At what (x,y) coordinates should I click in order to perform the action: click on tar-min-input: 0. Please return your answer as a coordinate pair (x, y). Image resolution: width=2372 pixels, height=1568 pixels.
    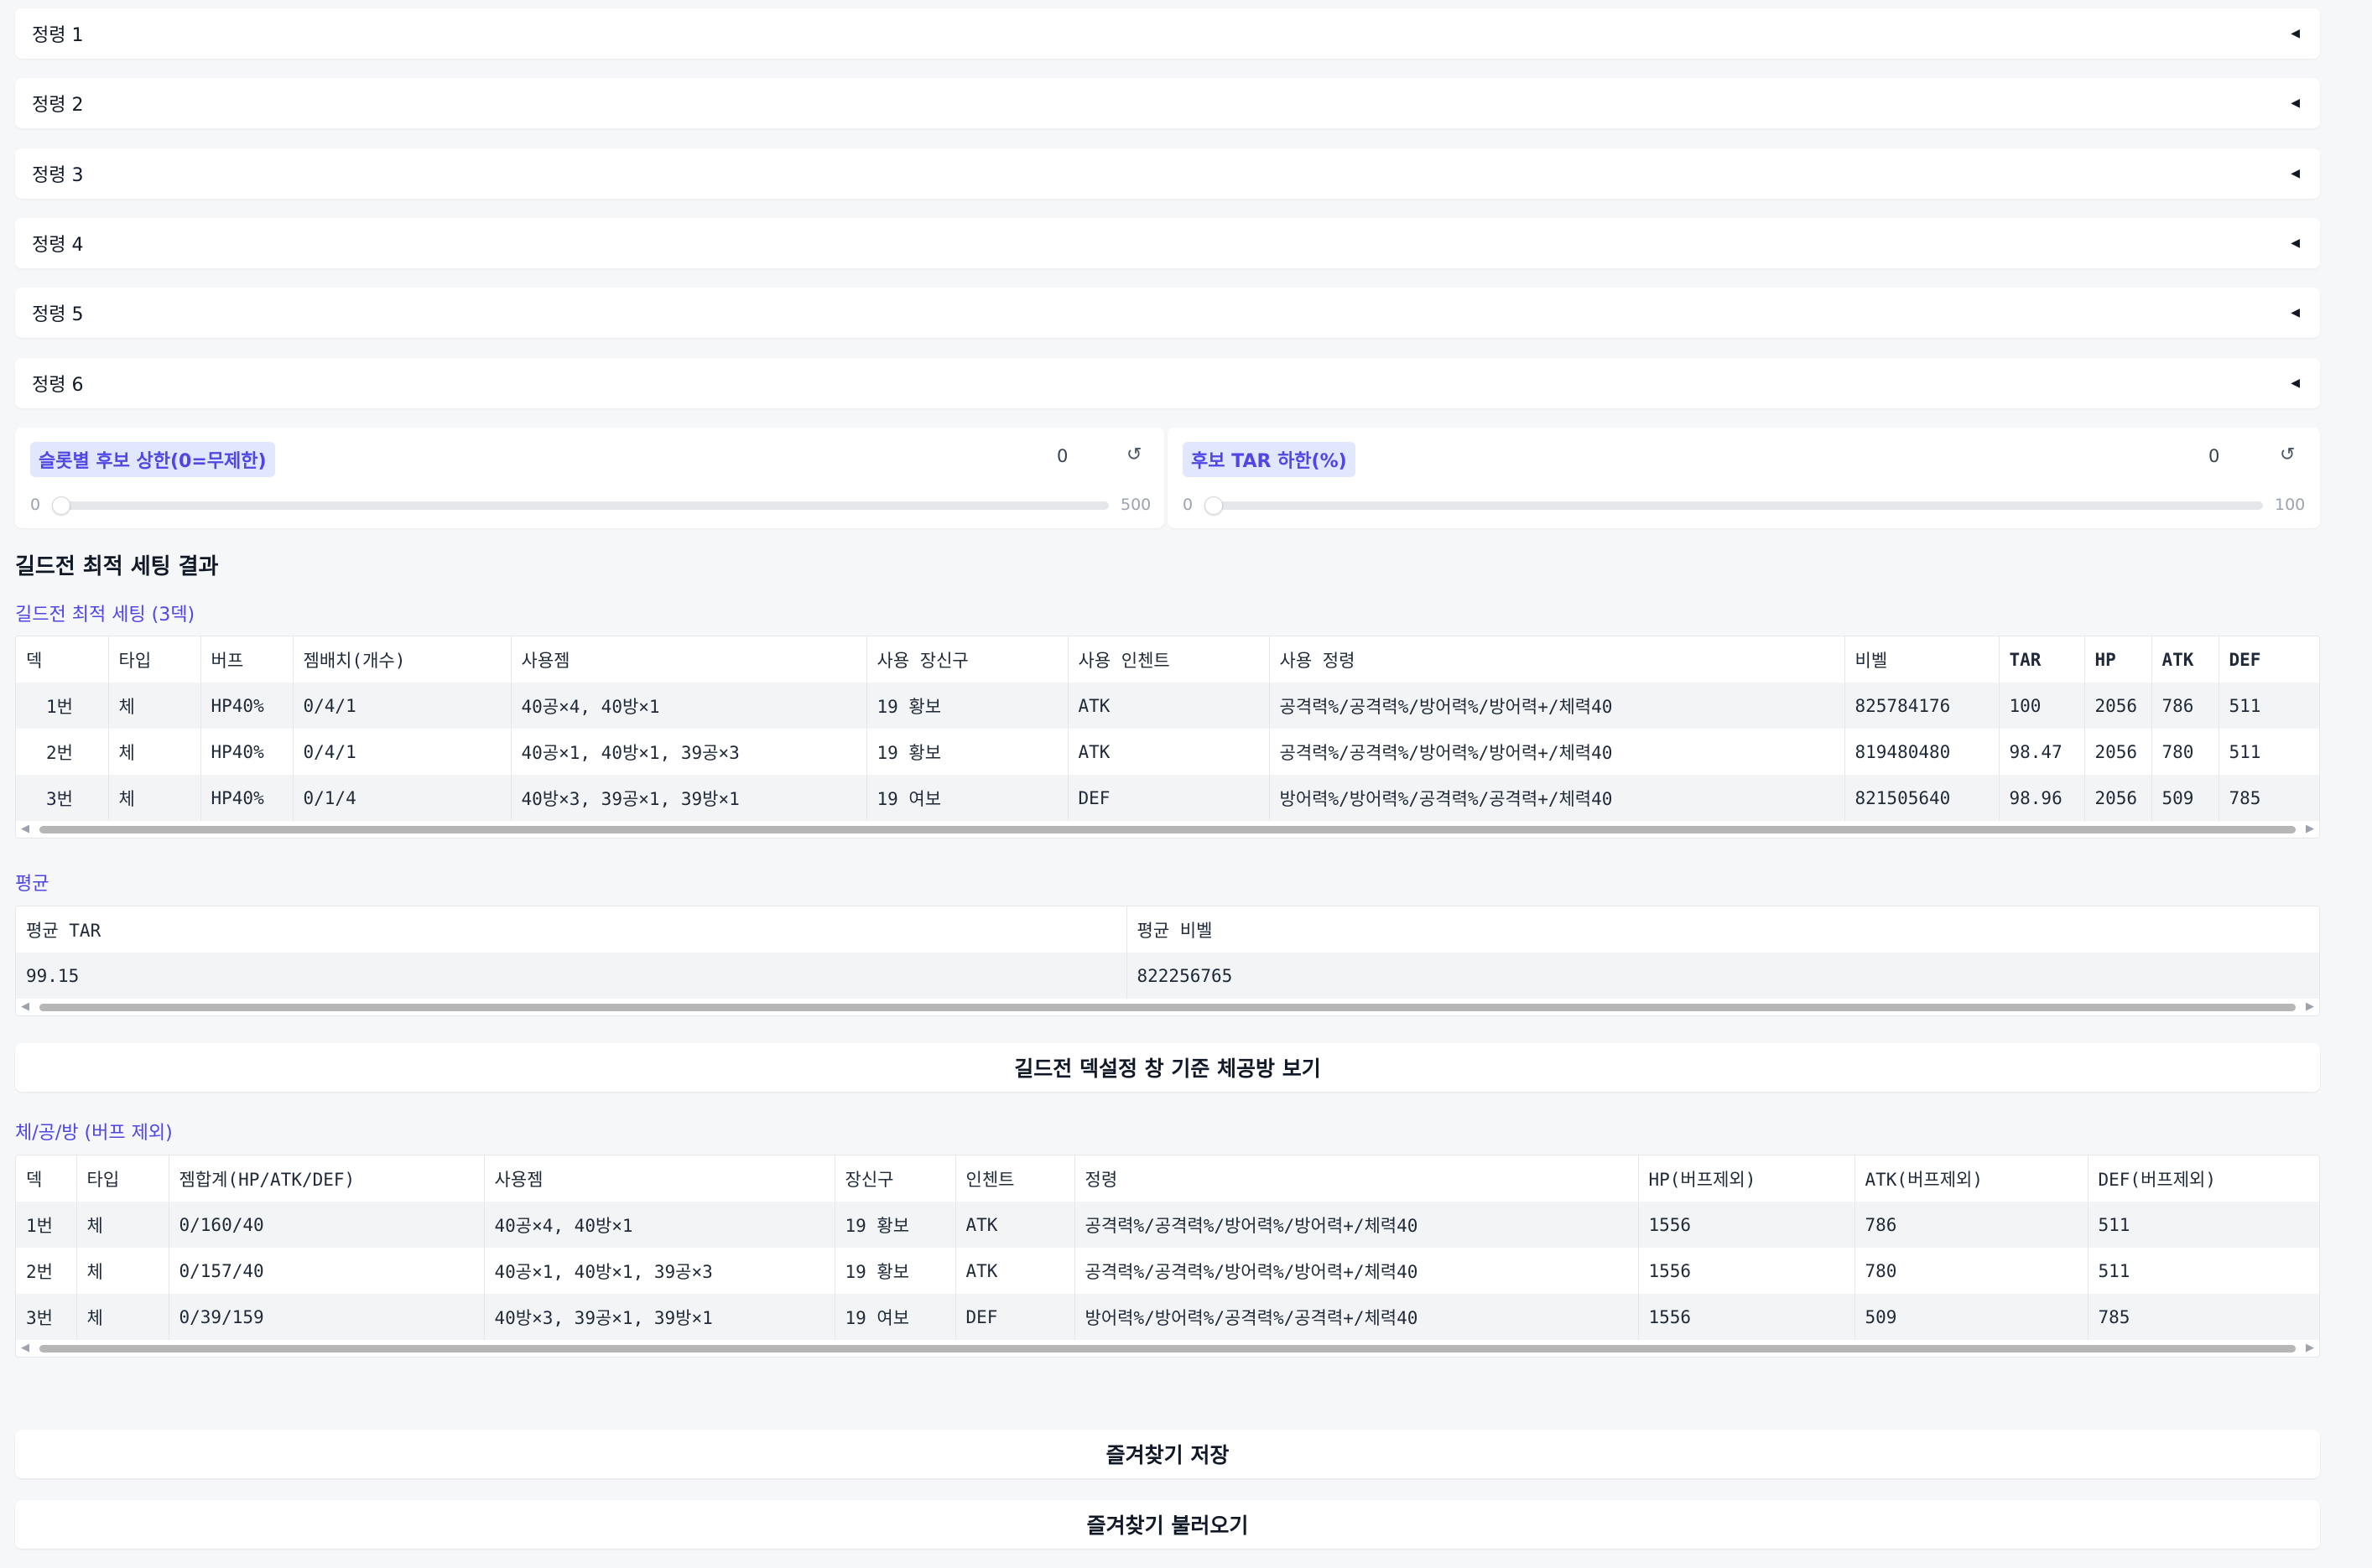
    Looking at the image, I should click on (2213, 456).